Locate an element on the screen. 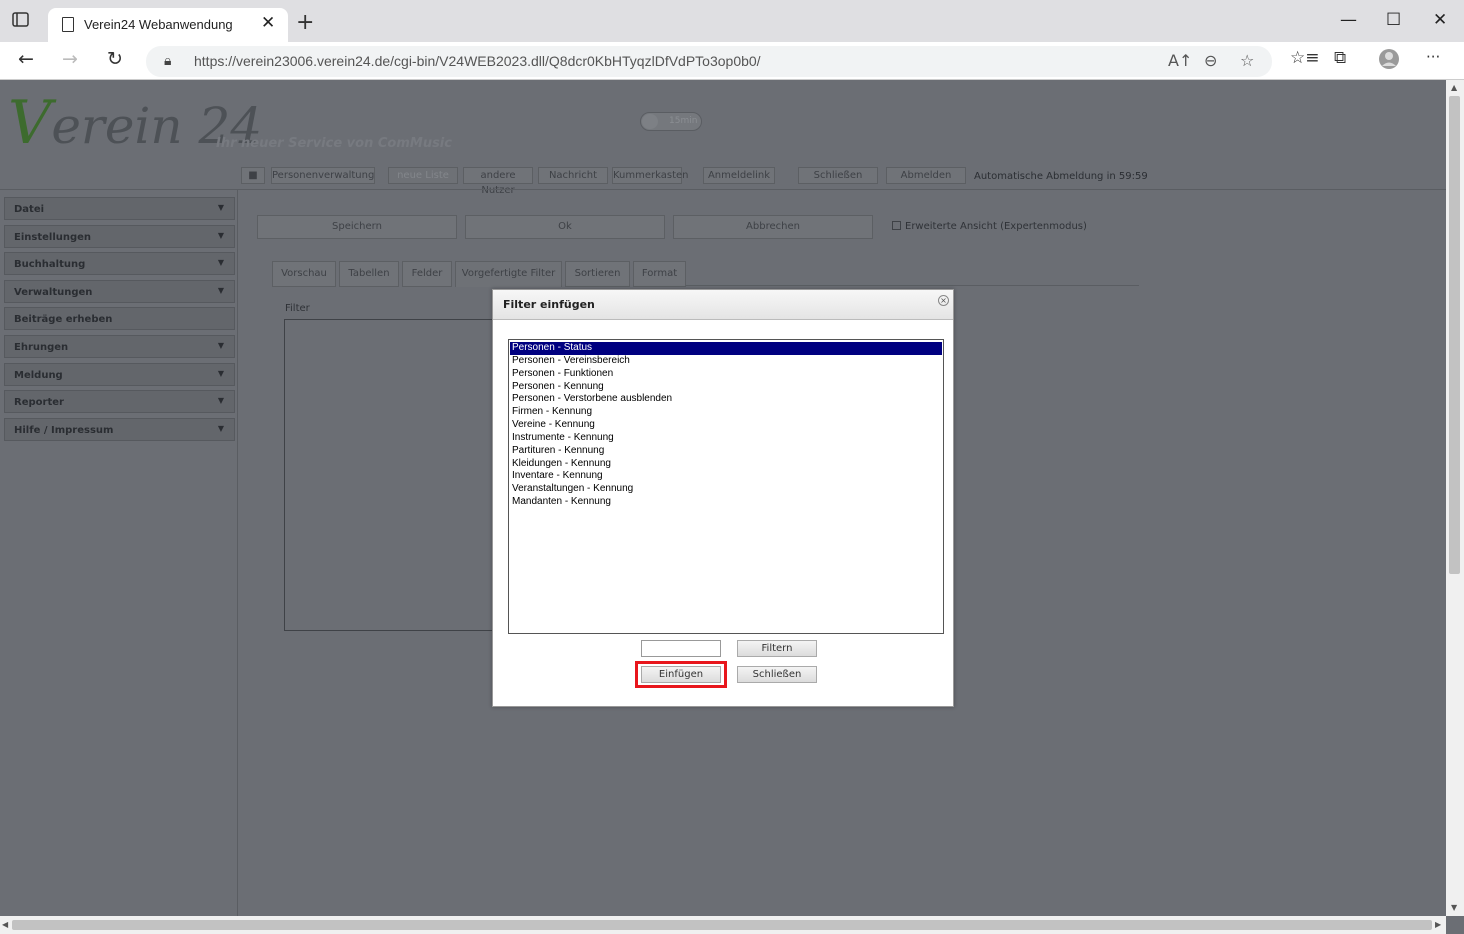  list-item: Personen - Verstorbene ausblenden is located at coordinates (726, 399).